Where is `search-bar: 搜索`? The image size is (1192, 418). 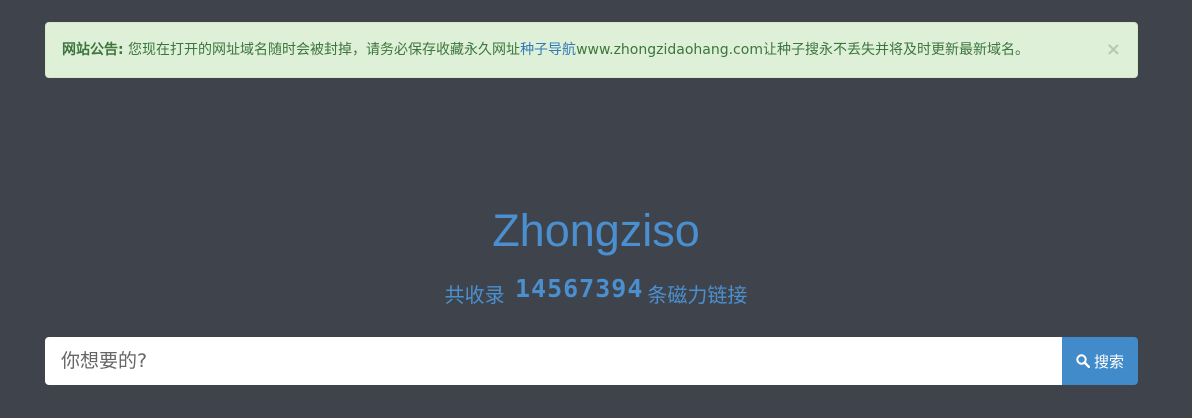 search-bar: 搜索 is located at coordinates (591, 361).